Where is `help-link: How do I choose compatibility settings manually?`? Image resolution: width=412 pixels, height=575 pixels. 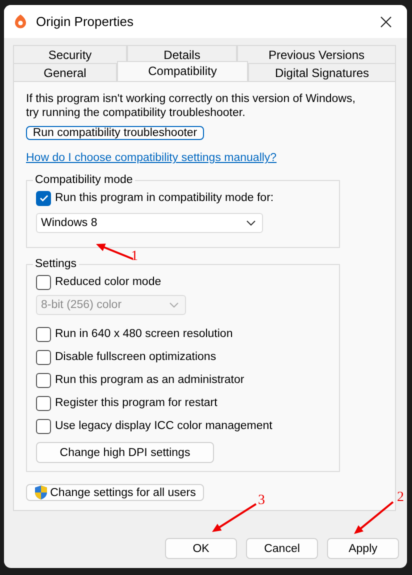 help-link: How do I choose compatibility settings manually? is located at coordinates (151, 158).